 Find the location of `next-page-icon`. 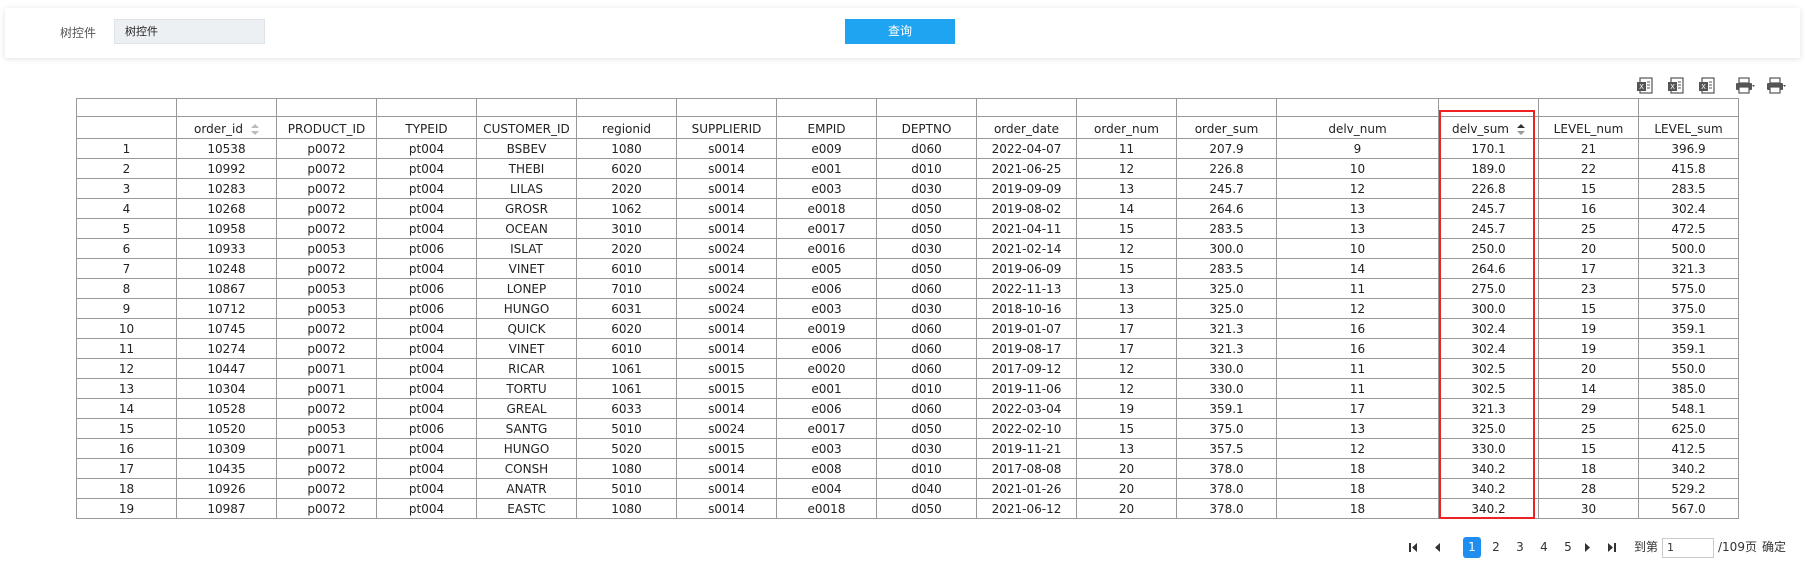

next-page-icon is located at coordinates (1587, 547).